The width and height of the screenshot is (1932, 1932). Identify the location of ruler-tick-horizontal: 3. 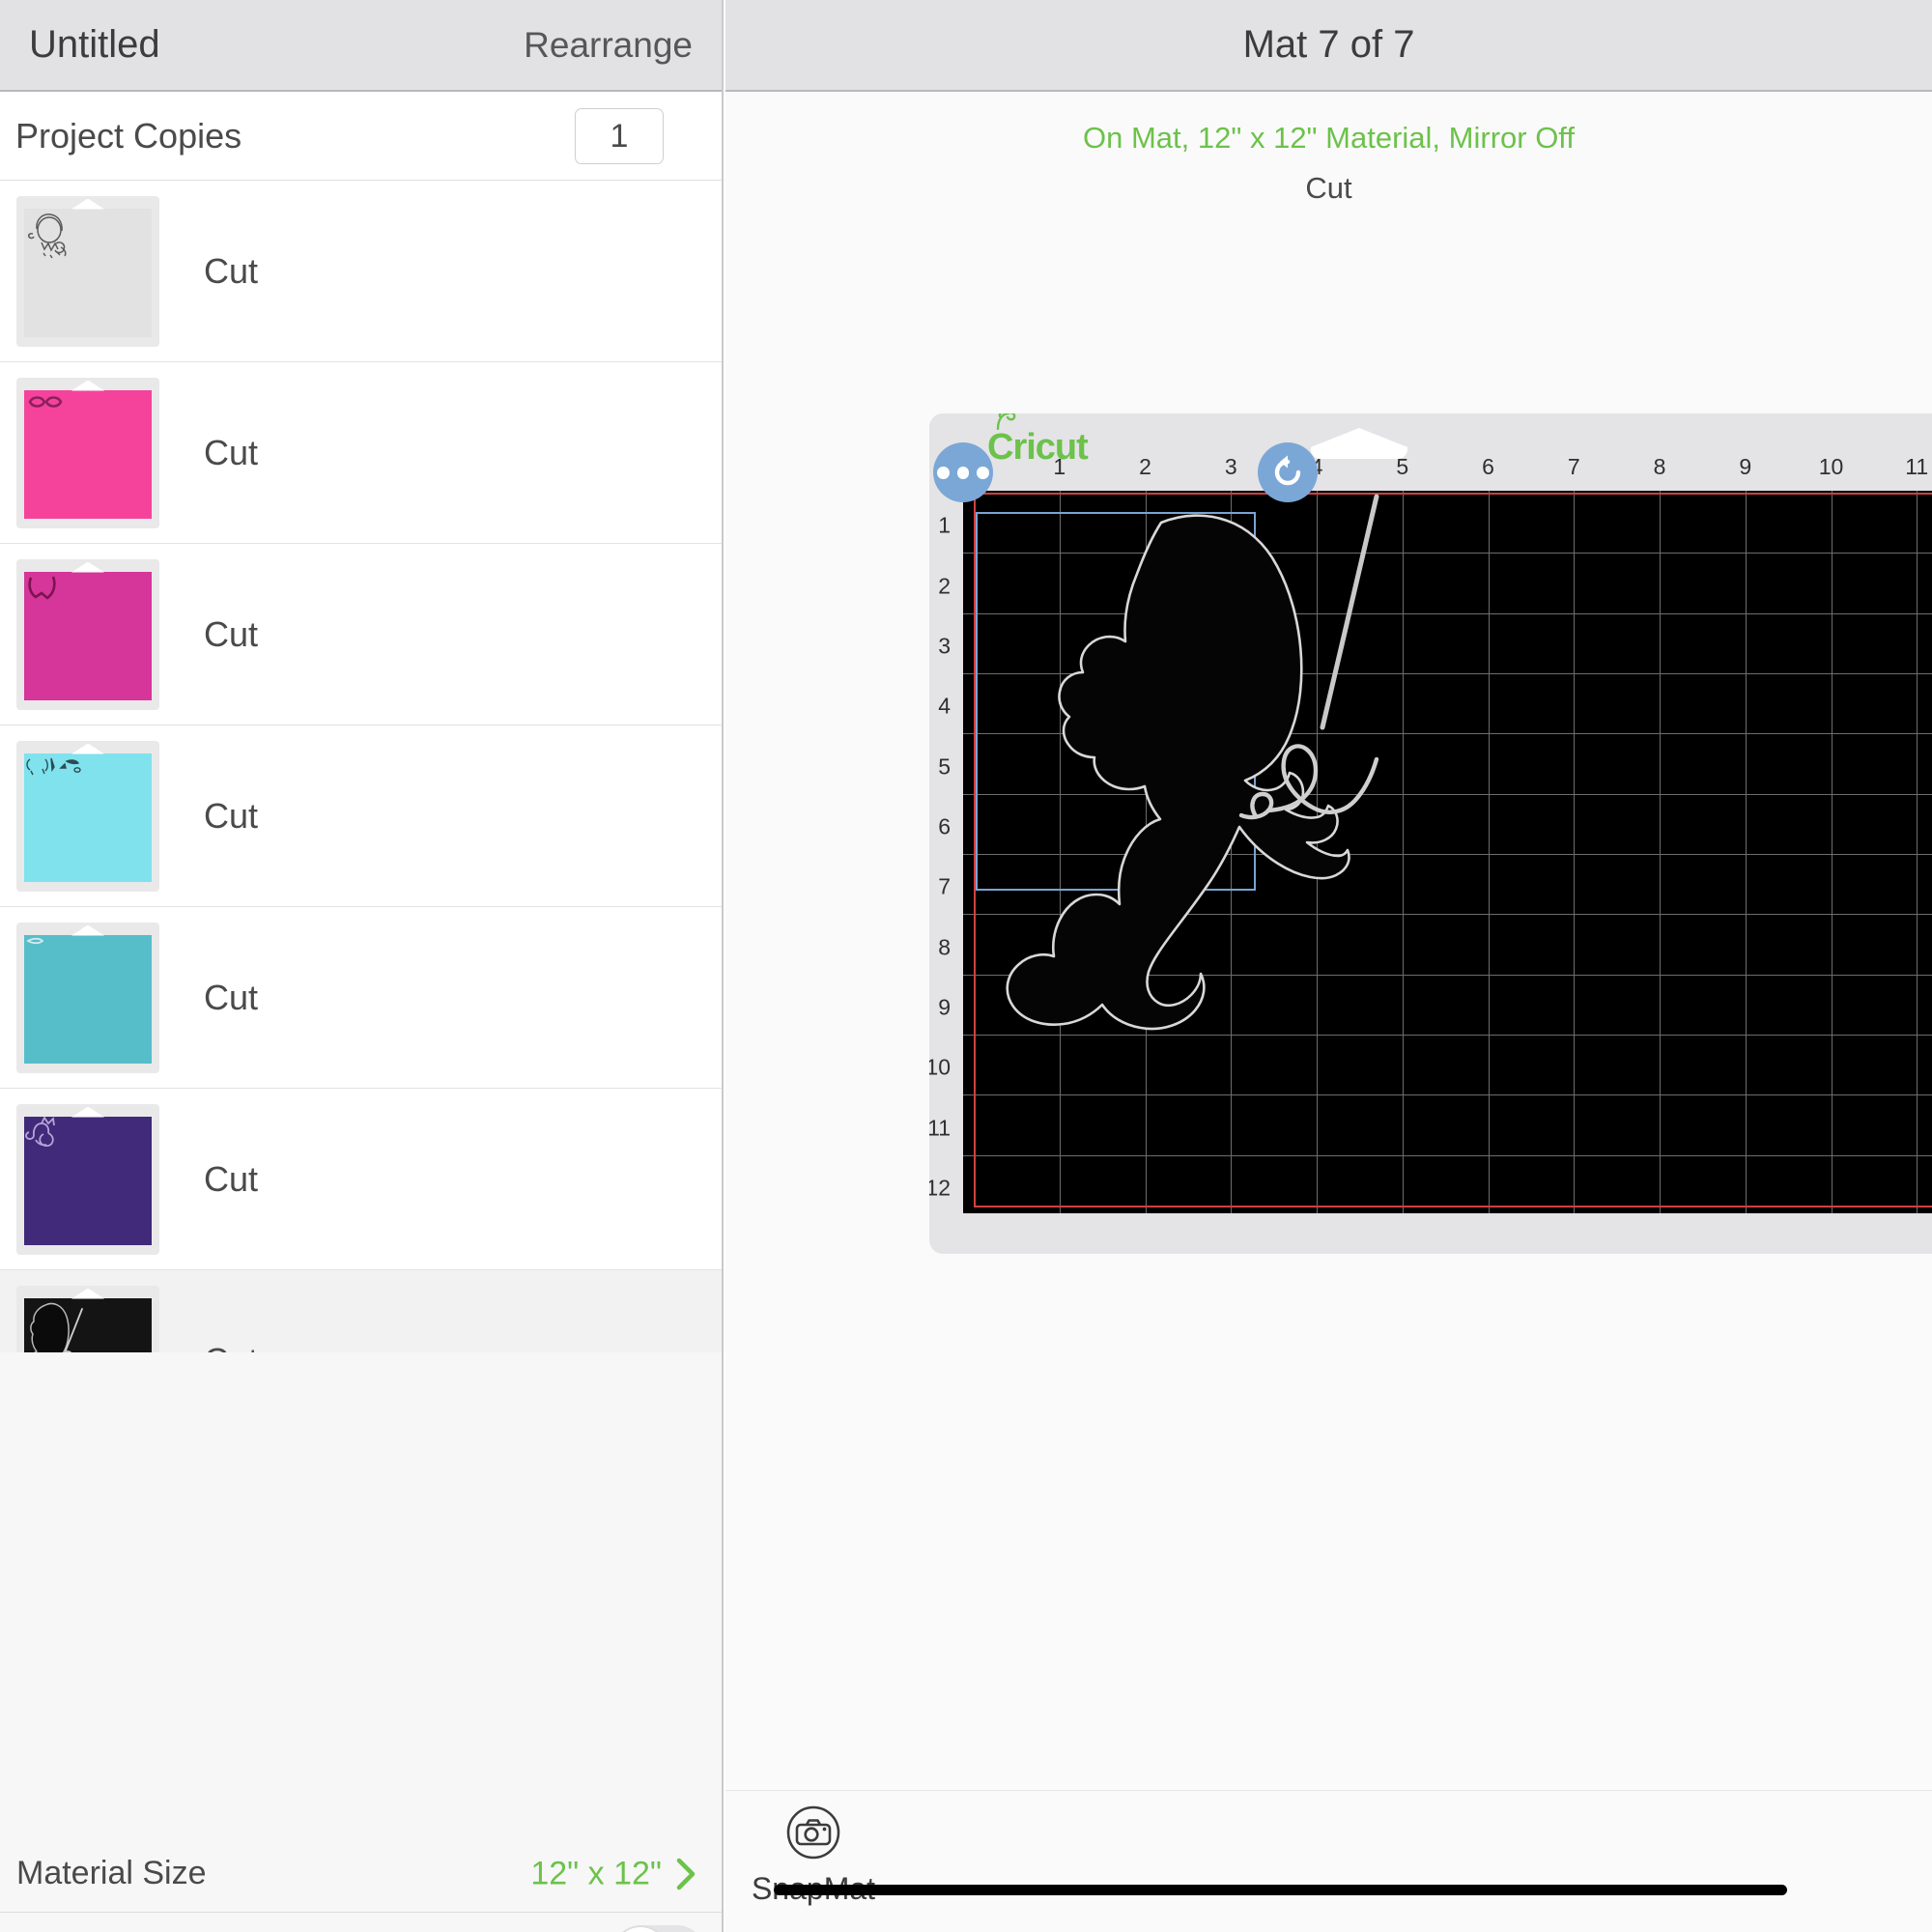
(1230, 466).